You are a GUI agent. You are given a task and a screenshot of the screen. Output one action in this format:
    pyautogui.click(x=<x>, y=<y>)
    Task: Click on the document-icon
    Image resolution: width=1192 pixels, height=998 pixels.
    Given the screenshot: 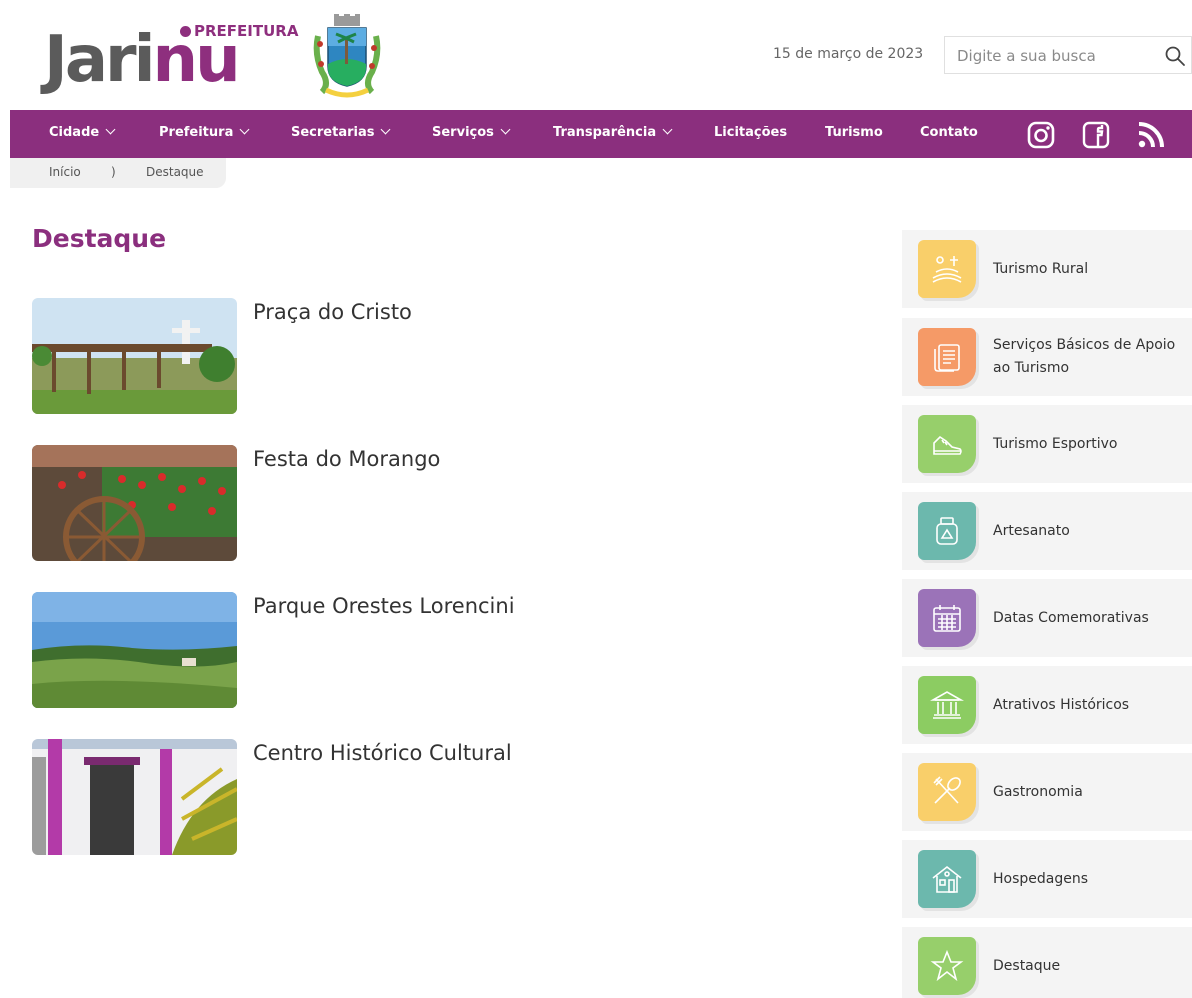 What is the action you would take?
    pyautogui.click(x=947, y=358)
    